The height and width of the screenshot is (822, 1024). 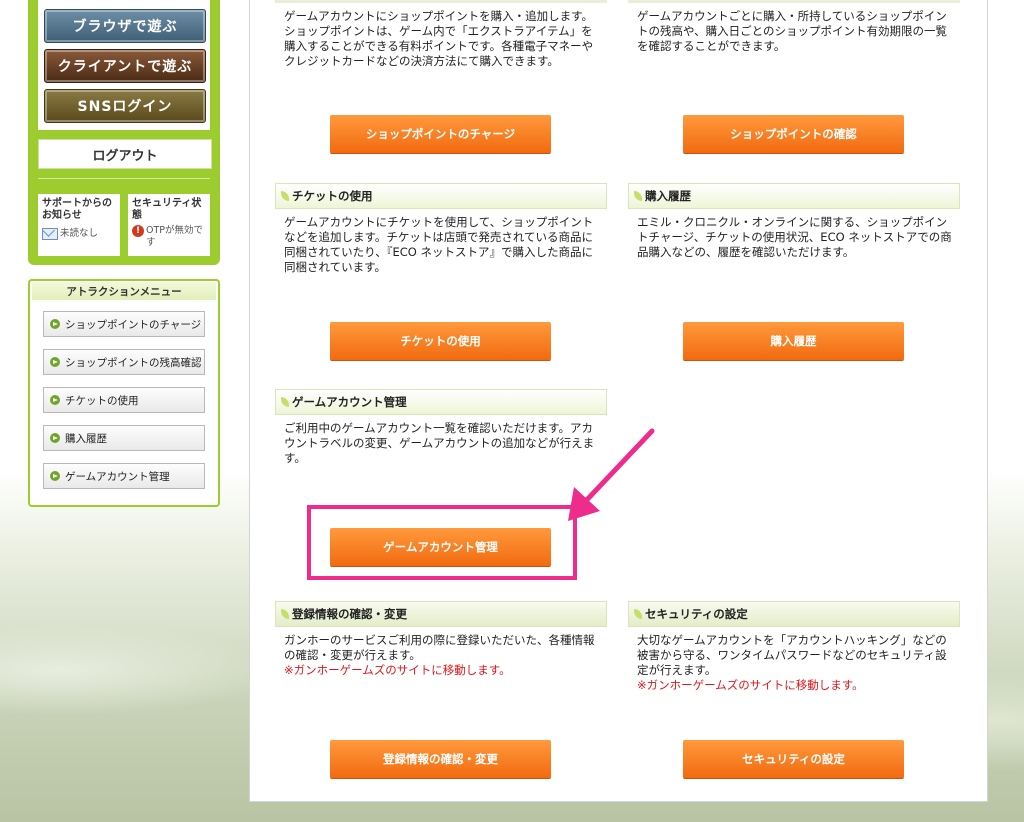 I want to click on sidebar-divider, so click(x=124, y=178).